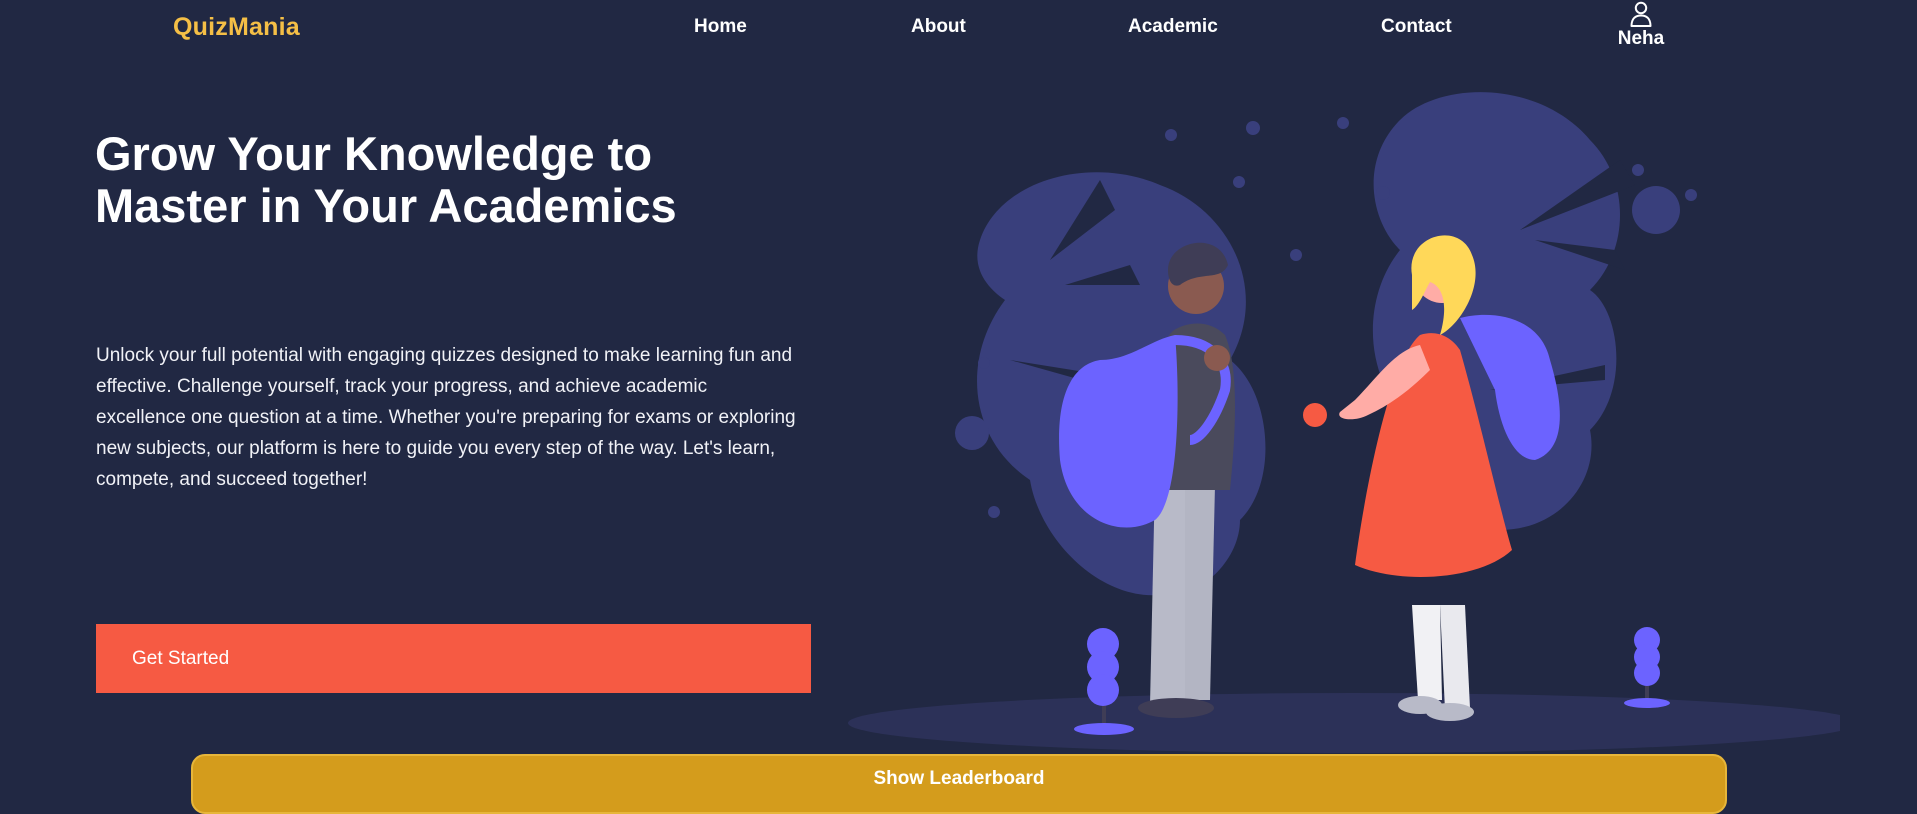 Image resolution: width=1917 pixels, height=814 pixels. What do you see at coordinates (1173, 27) in the screenshot?
I see `nav-academic: Academic` at bounding box center [1173, 27].